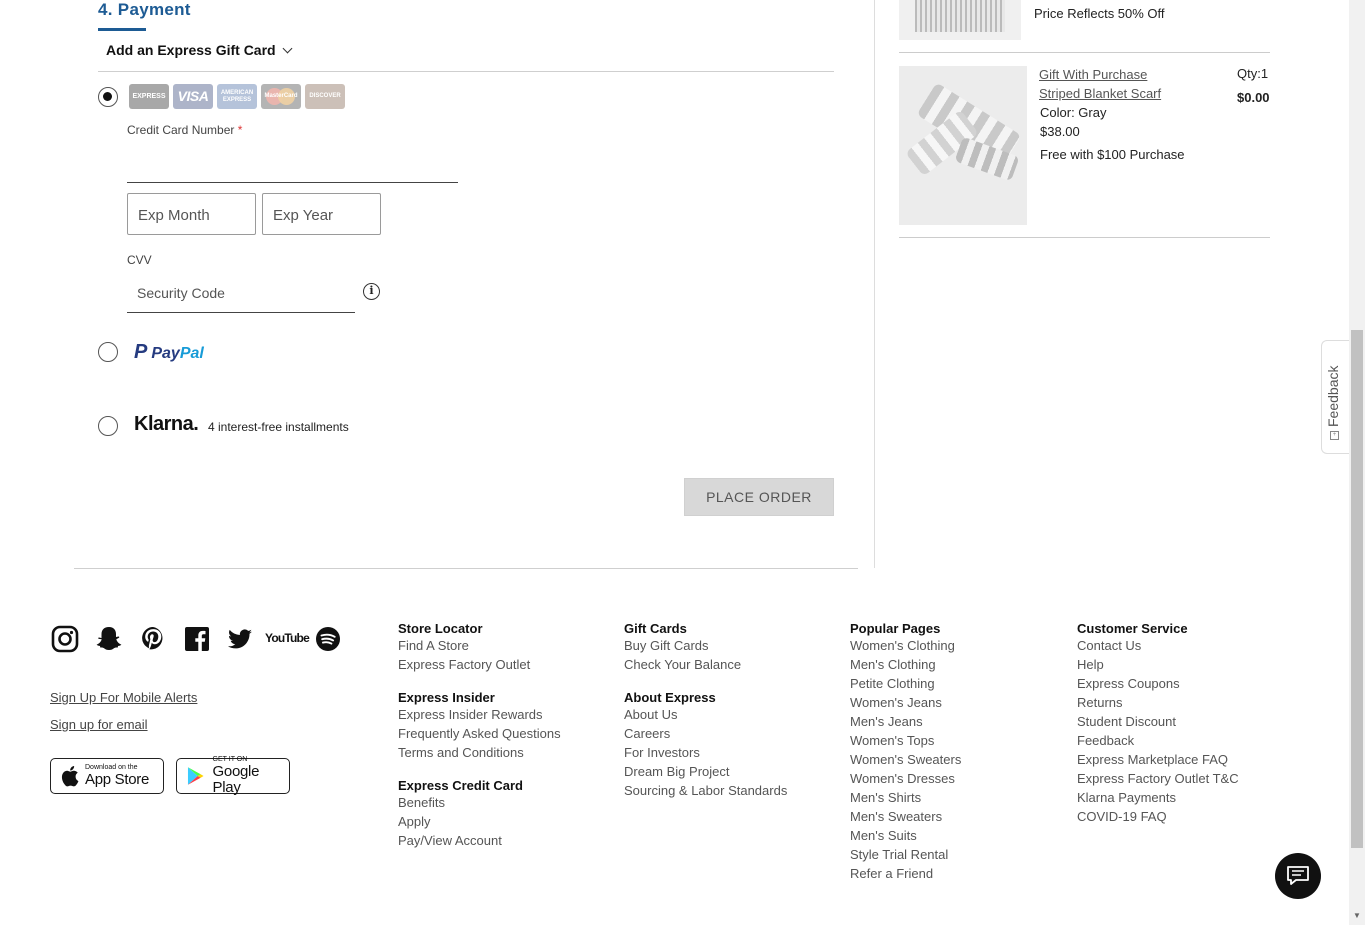  I want to click on google-play-badge: GET IT ON Google Play, so click(233, 776).